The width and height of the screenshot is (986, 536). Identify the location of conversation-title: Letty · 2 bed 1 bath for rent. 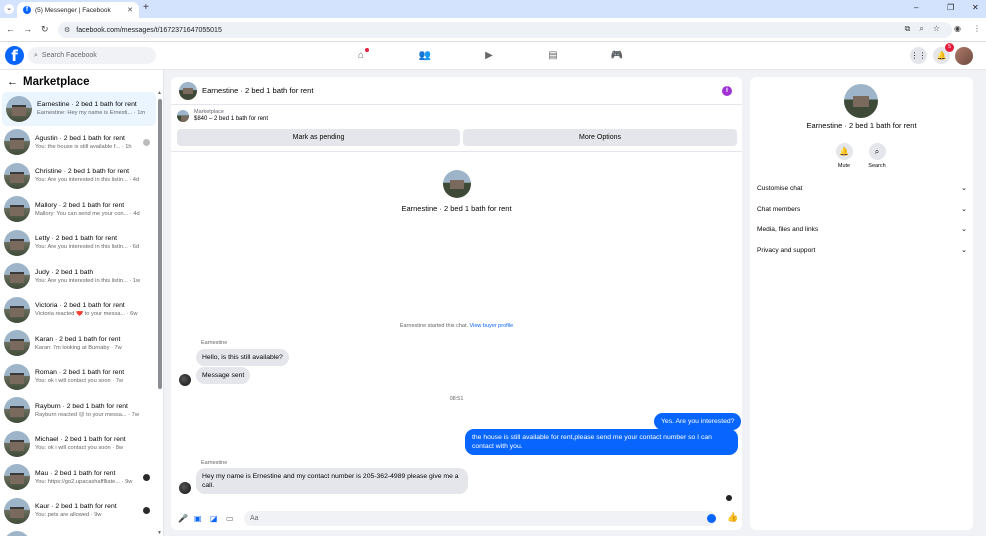
(76, 239).